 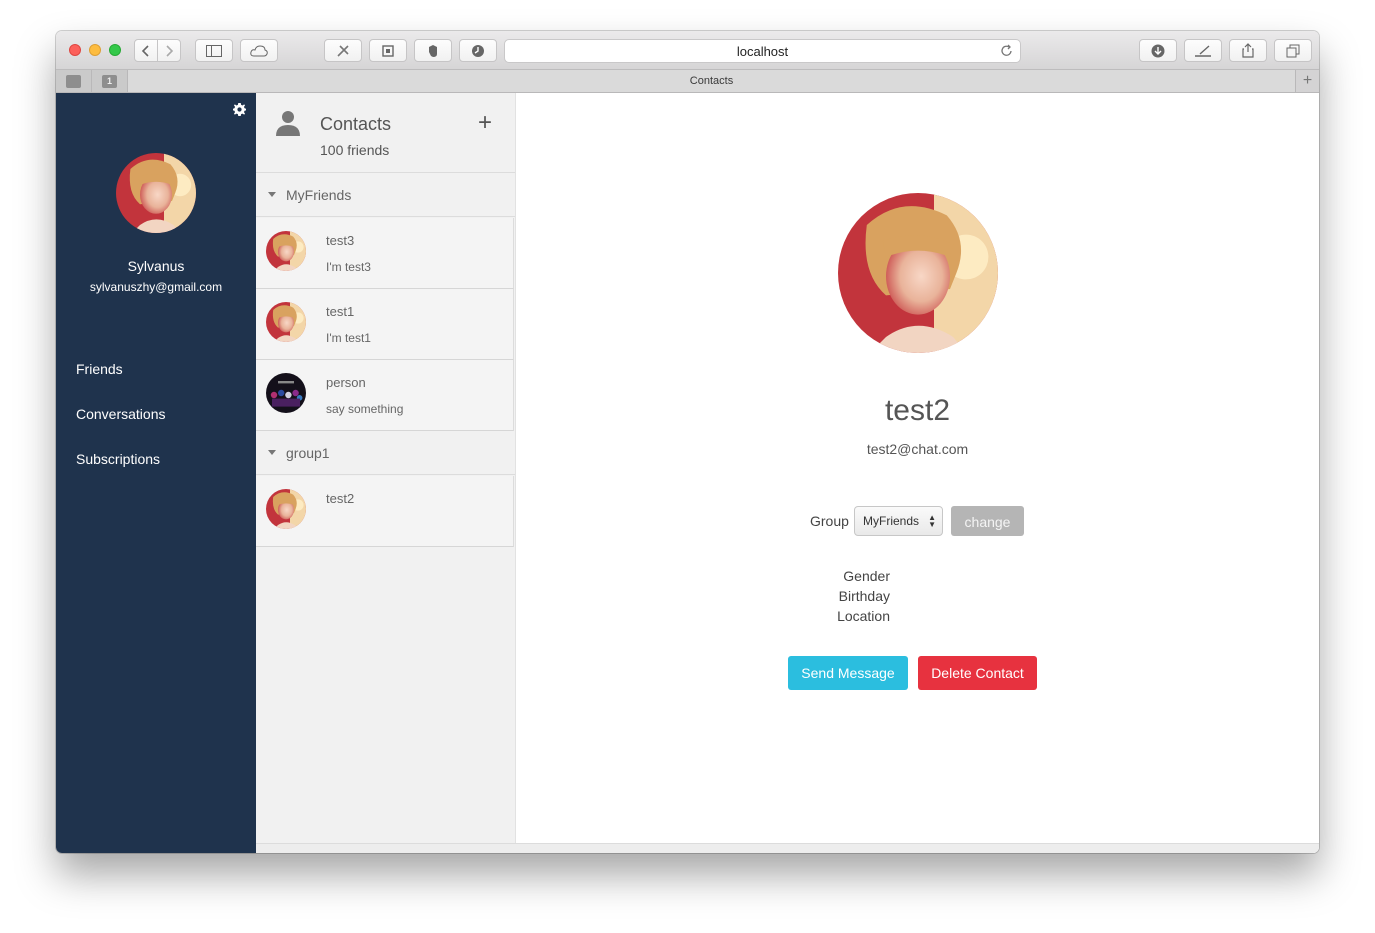 What do you see at coordinates (787, 848) in the screenshot?
I see `horizontal-scrollbar` at bounding box center [787, 848].